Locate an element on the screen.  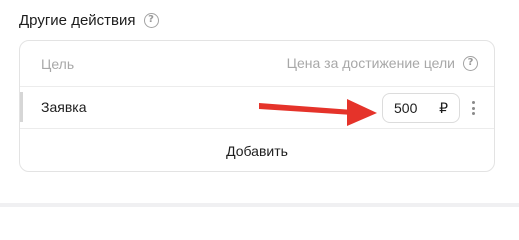
section-title: Другие действия is located at coordinates (77, 20).